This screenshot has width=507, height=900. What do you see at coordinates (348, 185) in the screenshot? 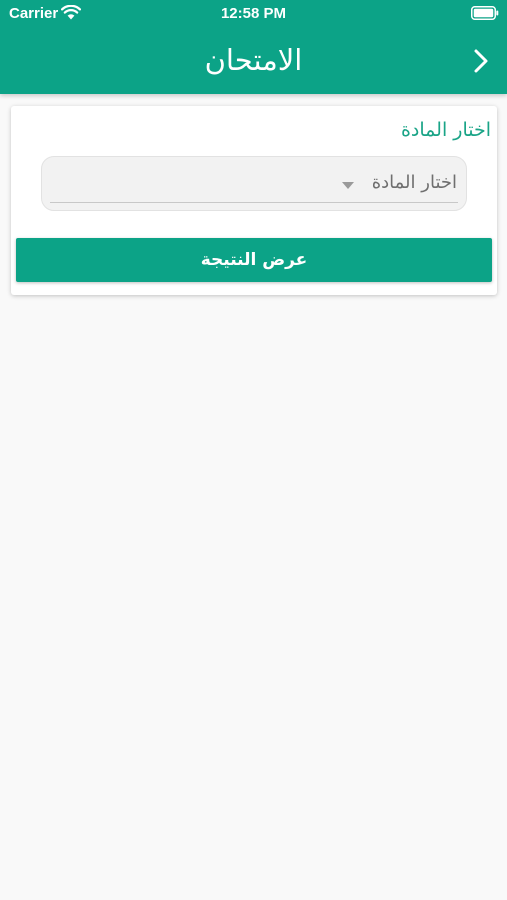
I see `caret-down-icon` at bounding box center [348, 185].